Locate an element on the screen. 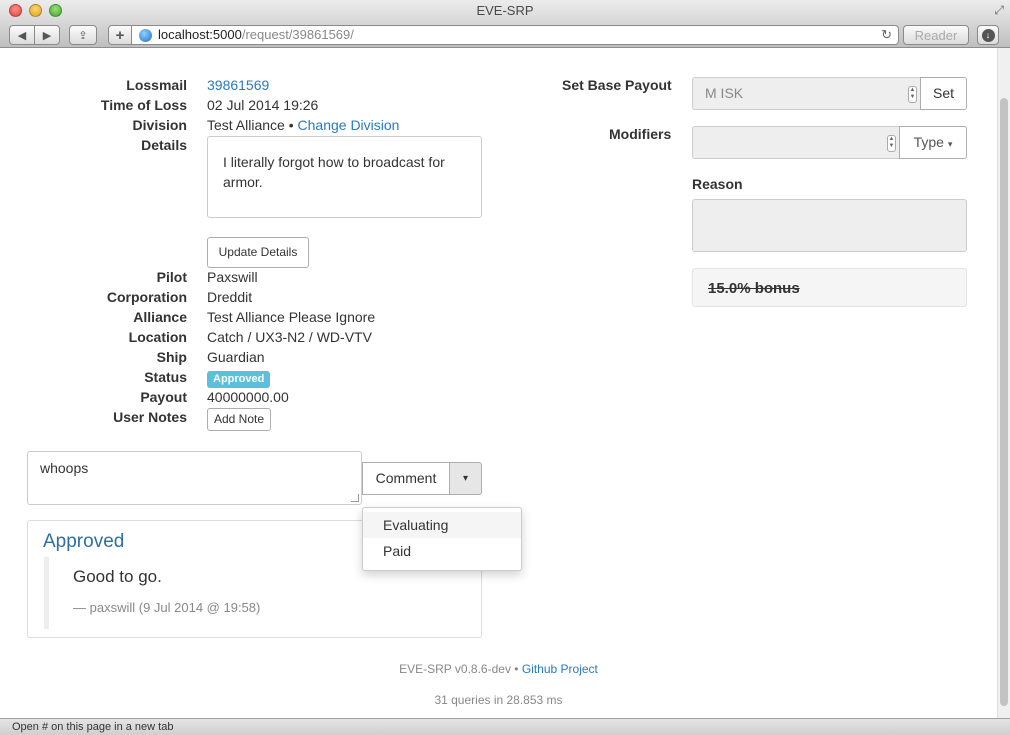  ship-value: Guardian is located at coordinates (236, 357).